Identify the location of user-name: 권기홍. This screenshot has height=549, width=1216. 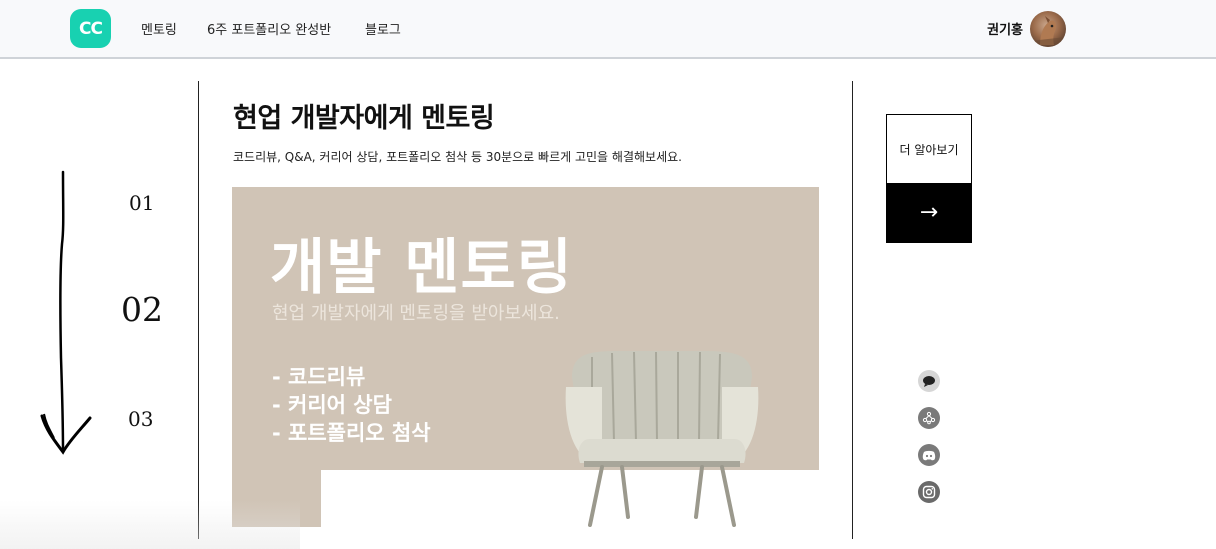
(1005, 28).